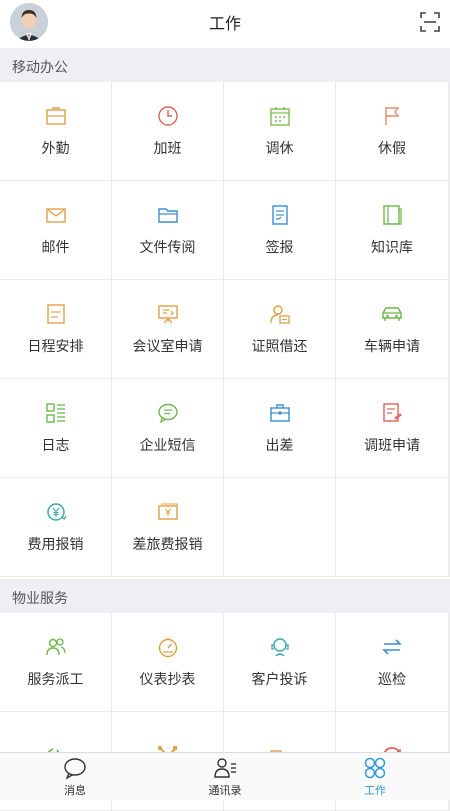 Image resolution: width=450 pixels, height=811 pixels. What do you see at coordinates (167, 314) in the screenshot?
I see `presentation-icon` at bounding box center [167, 314].